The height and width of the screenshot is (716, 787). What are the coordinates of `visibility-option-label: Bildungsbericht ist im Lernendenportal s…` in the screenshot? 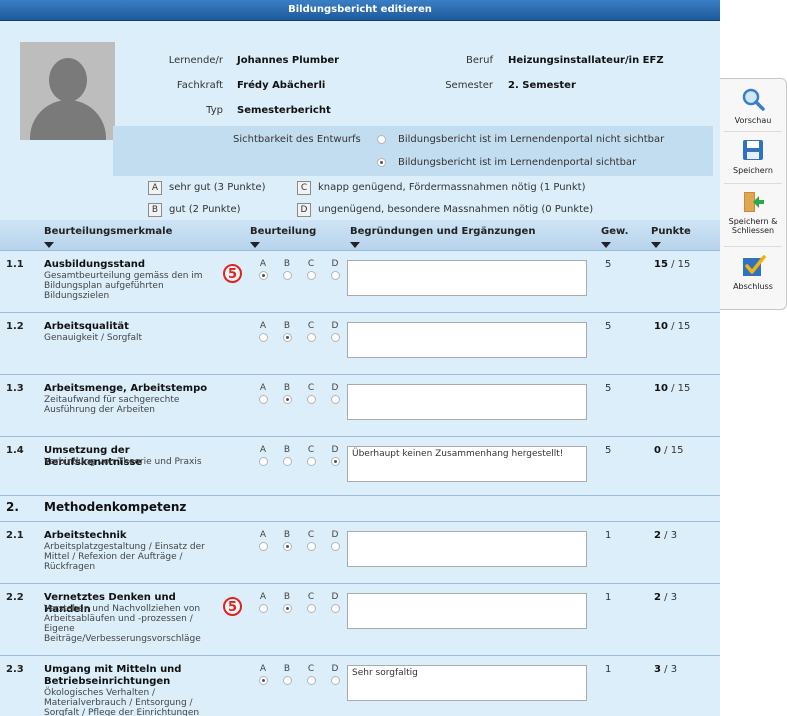 It's located at (517, 162).